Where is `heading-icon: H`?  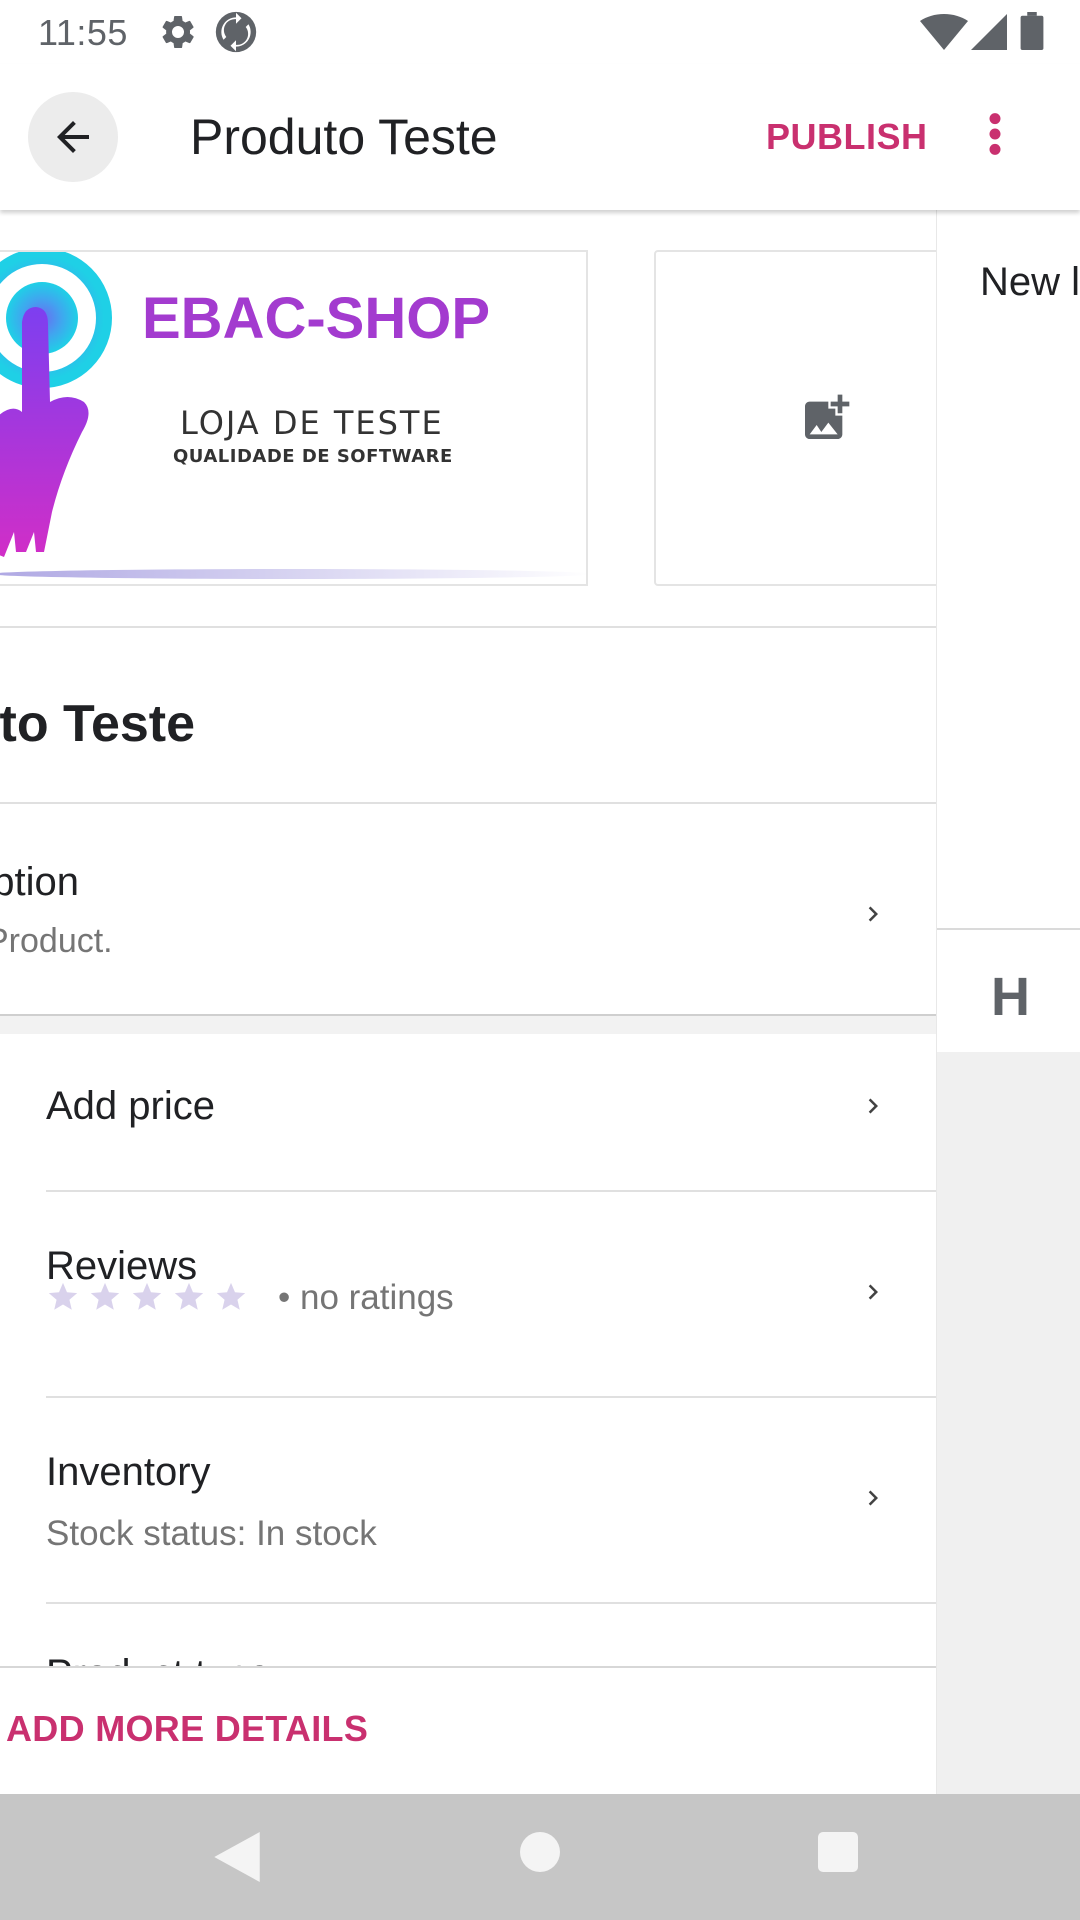
heading-icon: H is located at coordinates (1010, 997).